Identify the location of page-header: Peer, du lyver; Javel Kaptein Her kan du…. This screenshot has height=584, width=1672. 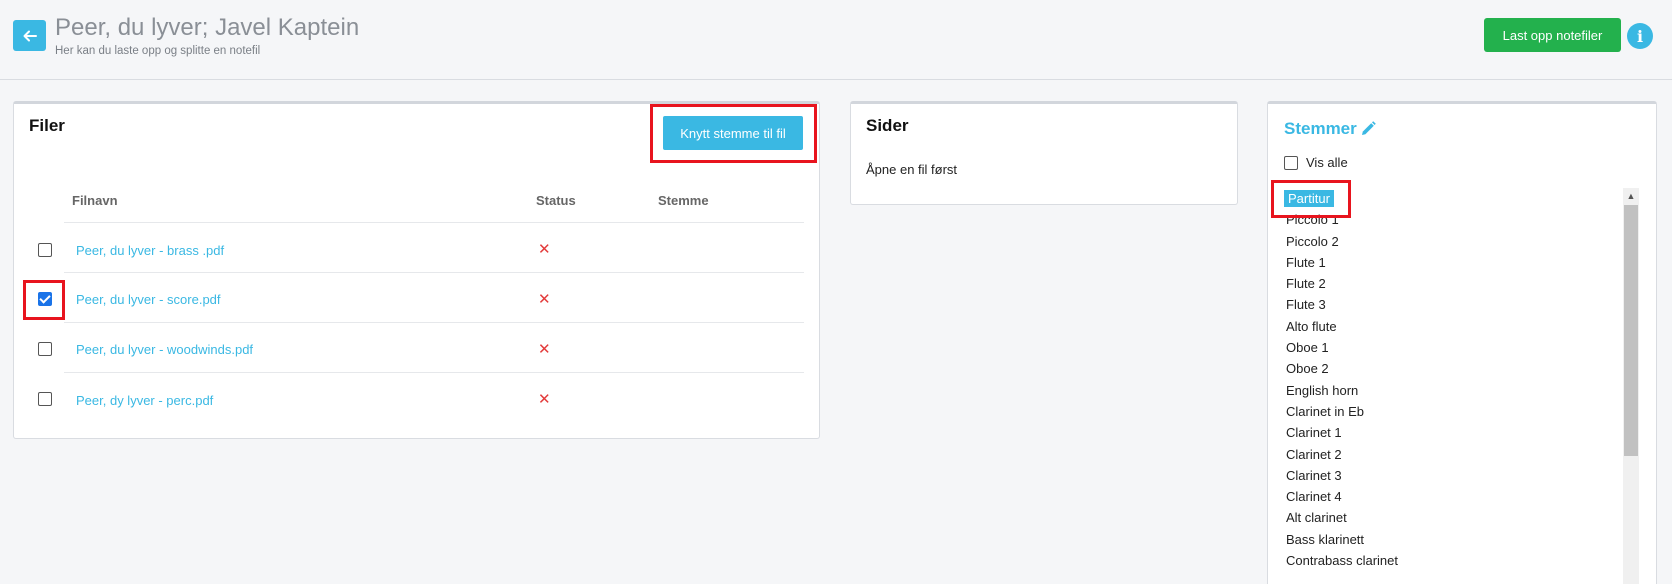
(836, 40).